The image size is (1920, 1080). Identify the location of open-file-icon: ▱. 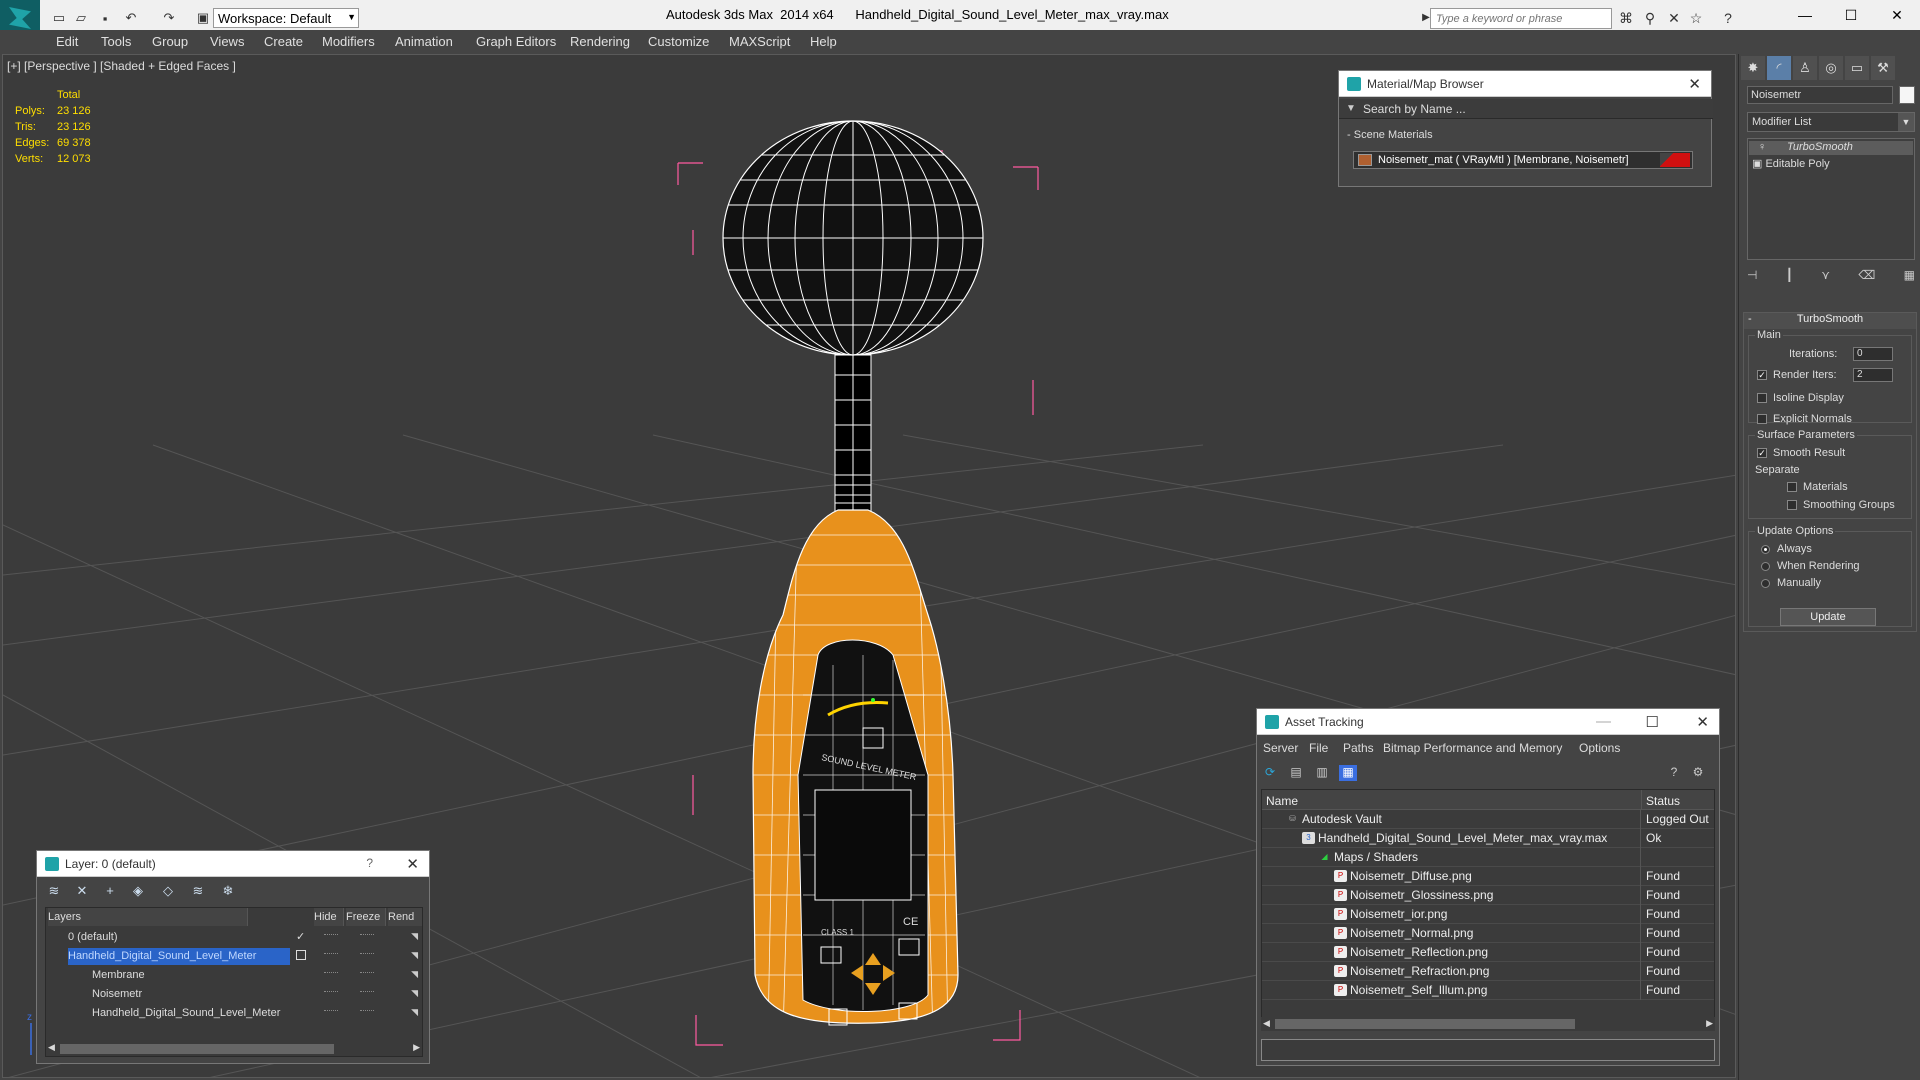
(81, 18).